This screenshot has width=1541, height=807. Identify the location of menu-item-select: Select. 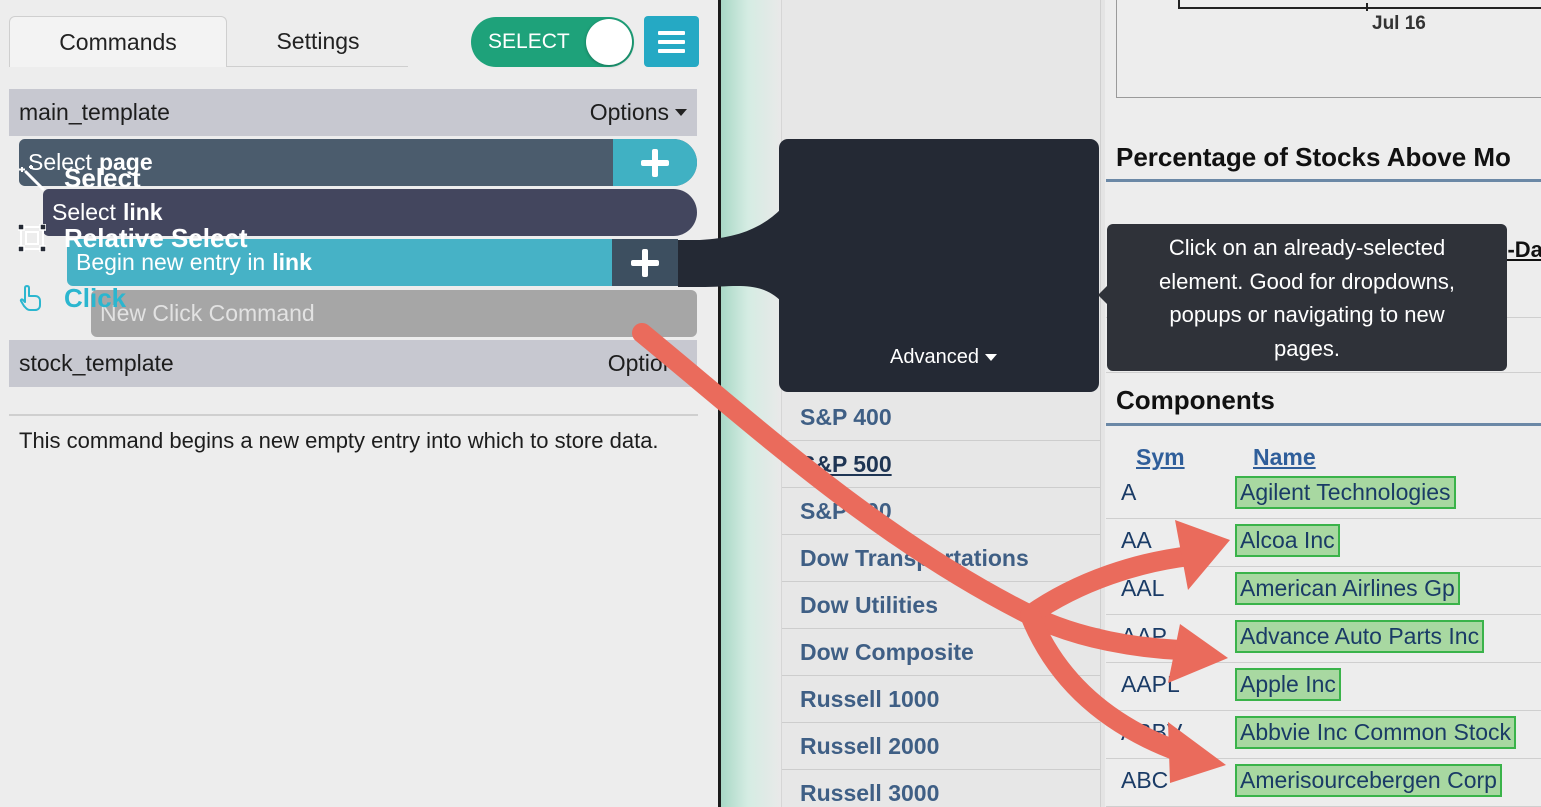
(79, 178).